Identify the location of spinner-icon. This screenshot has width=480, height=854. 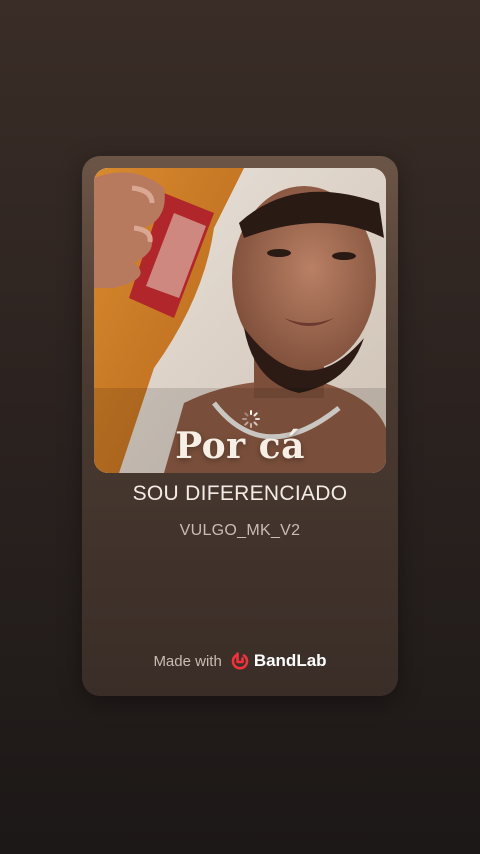
(251, 419).